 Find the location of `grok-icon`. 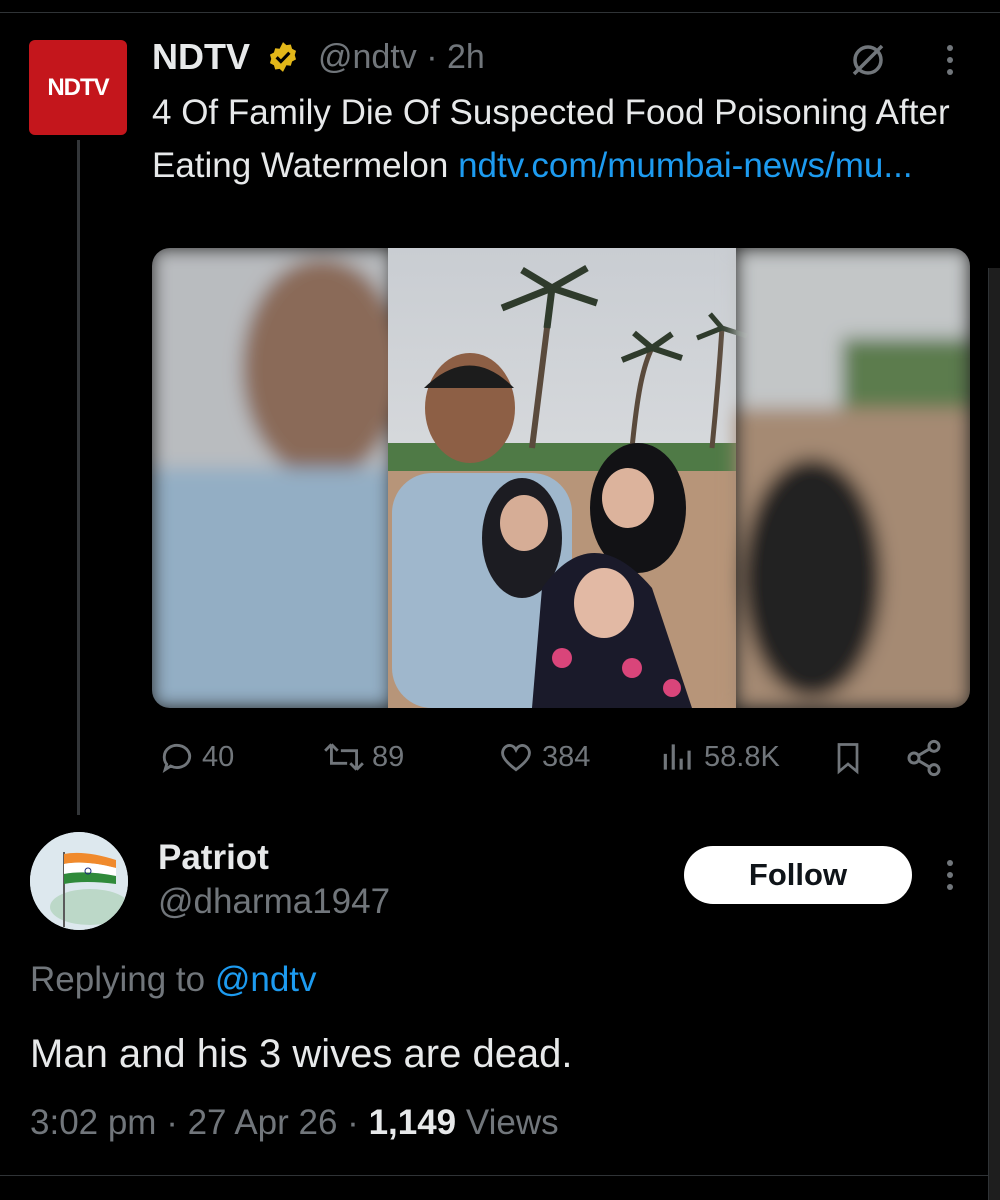

grok-icon is located at coordinates (868, 60).